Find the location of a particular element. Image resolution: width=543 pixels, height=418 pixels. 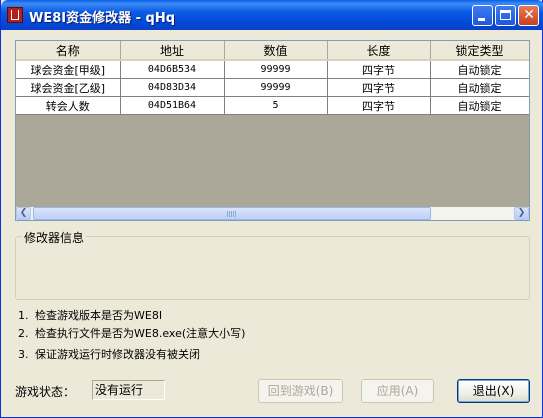

grip-icon is located at coordinates (232, 214).